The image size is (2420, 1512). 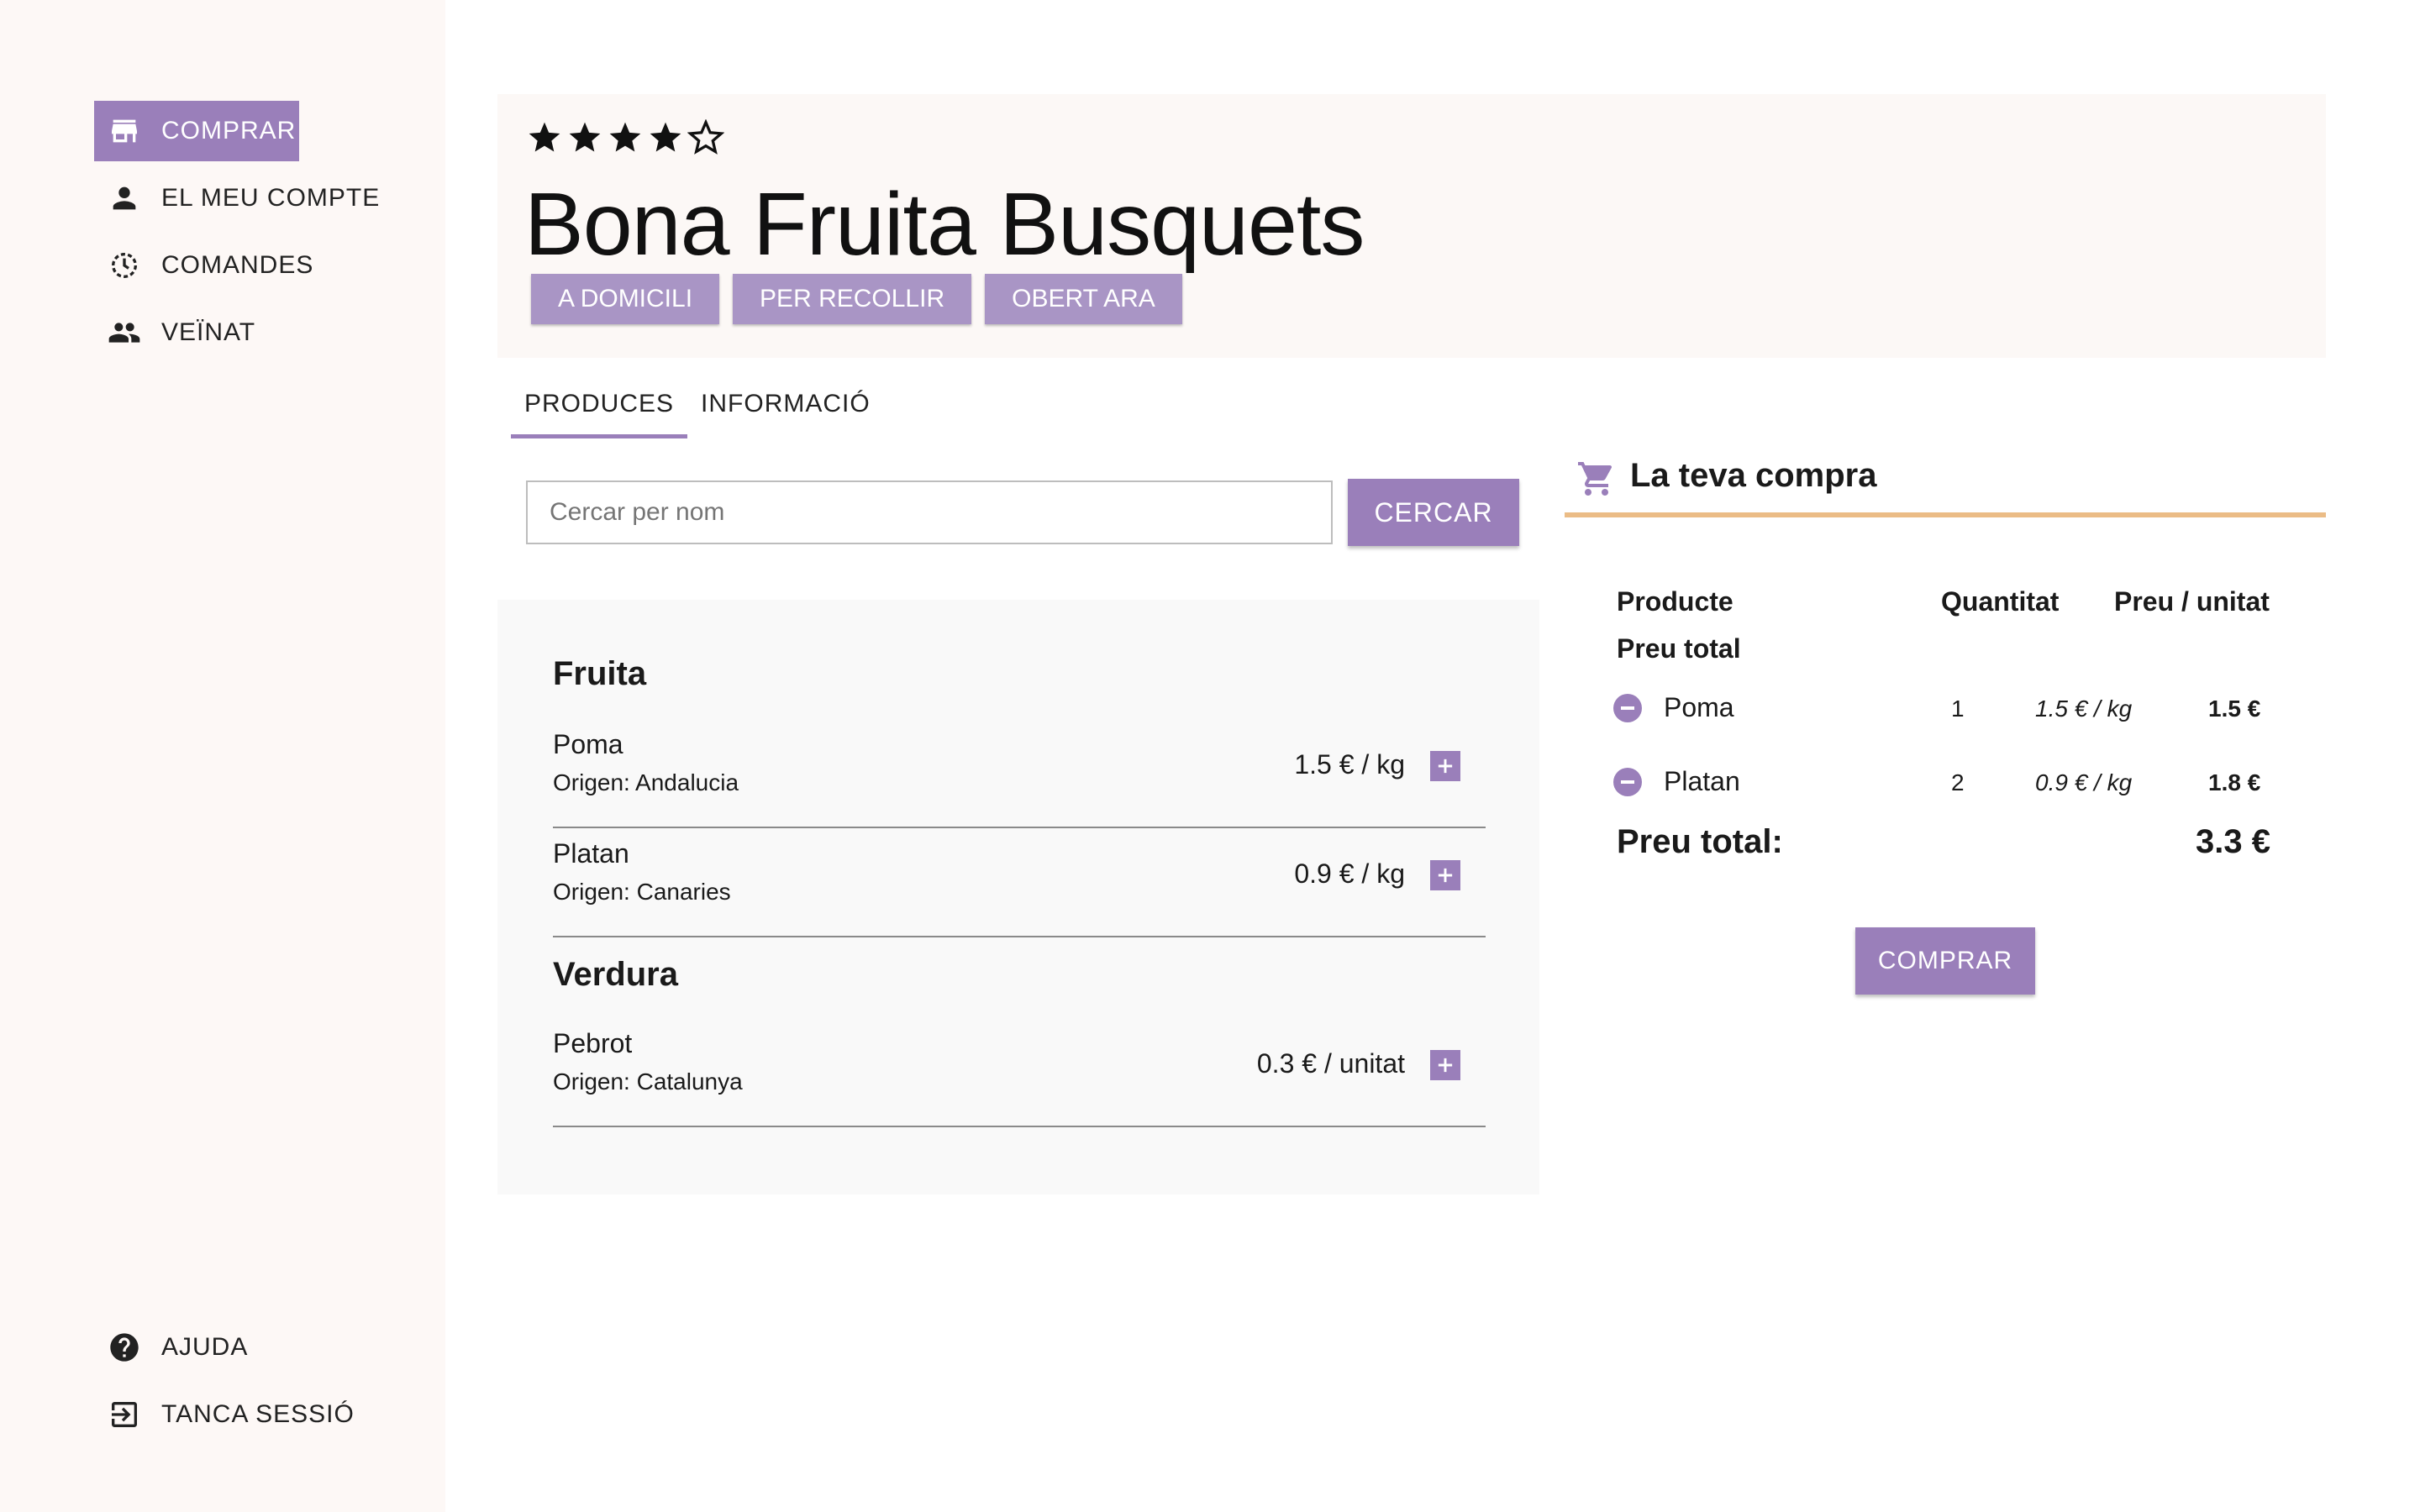 I want to click on sidebar-item-ajuda: AJUDA, so click(x=177, y=1347).